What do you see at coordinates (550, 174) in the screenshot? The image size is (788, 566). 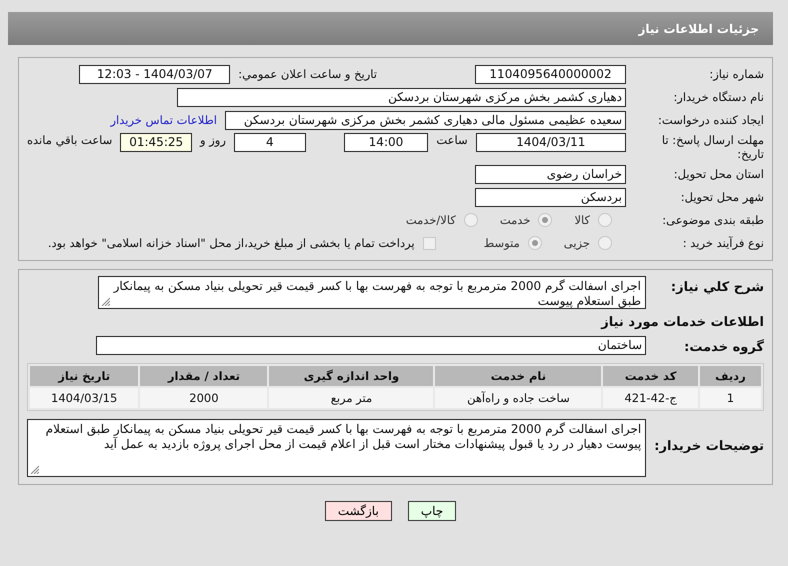 I see `province-field: خراسان رضوی` at bounding box center [550, 174].